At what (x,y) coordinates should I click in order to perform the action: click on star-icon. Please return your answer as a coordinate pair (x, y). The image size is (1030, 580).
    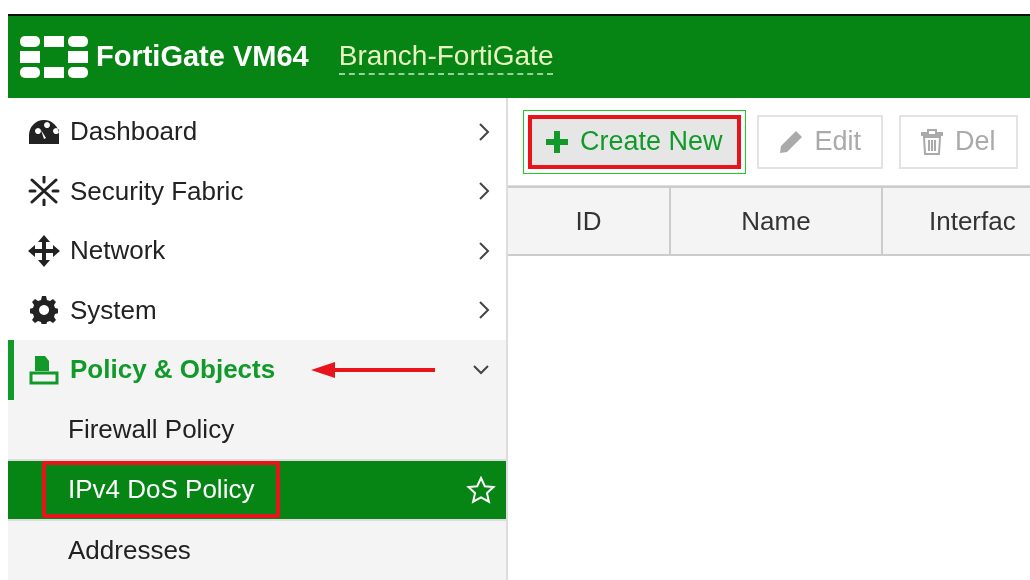
    Looking at the image, I should click on (481, 489).